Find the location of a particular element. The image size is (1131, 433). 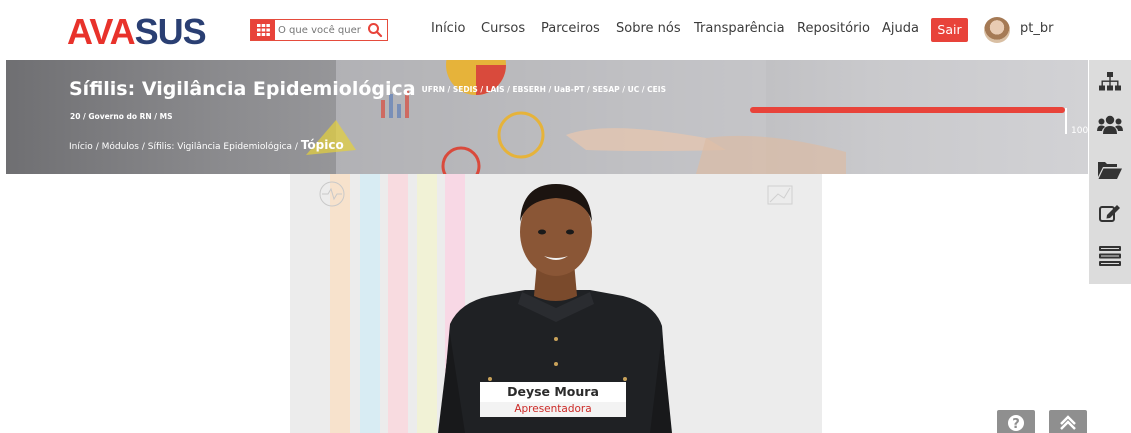

breadcrumb-course: Sífilis: Vigilância Epidemiológica is located at coordinates (220, 147).